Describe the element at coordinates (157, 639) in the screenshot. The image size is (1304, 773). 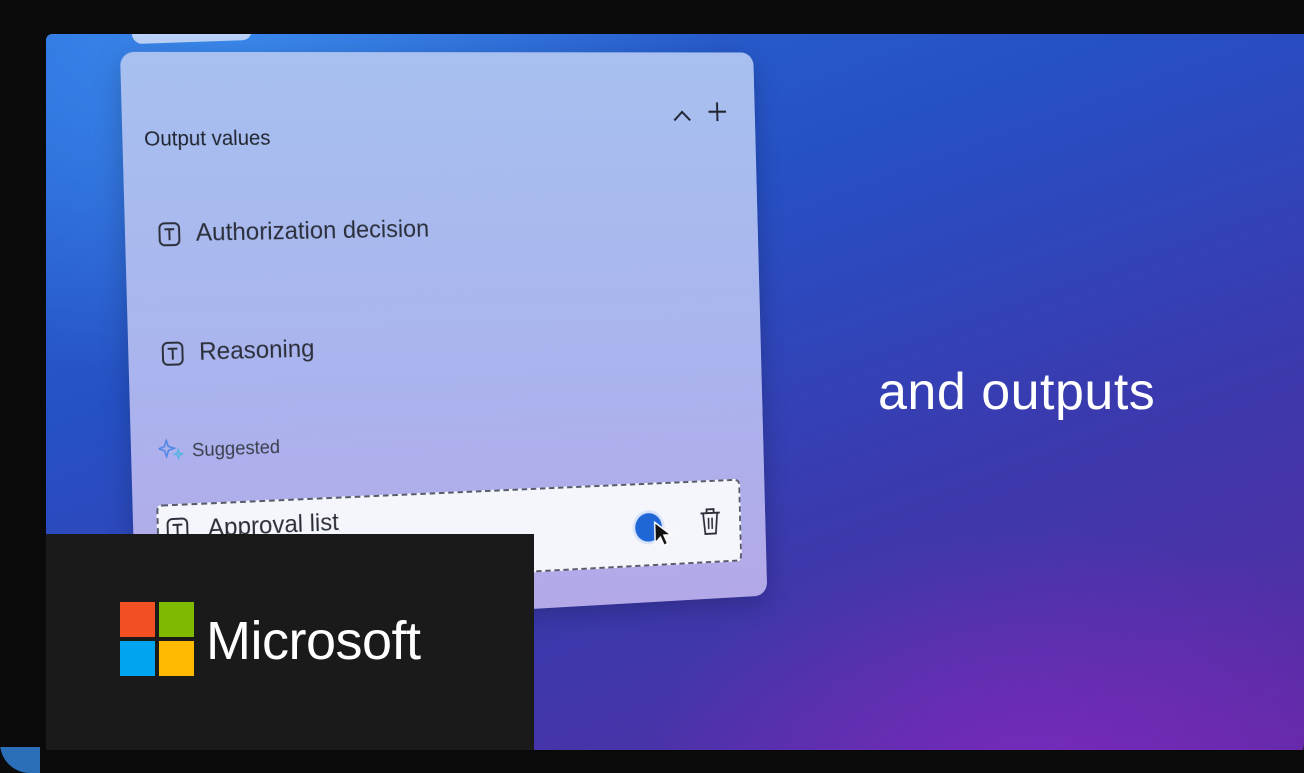
I see `microsoft-logo-icon` at that location.